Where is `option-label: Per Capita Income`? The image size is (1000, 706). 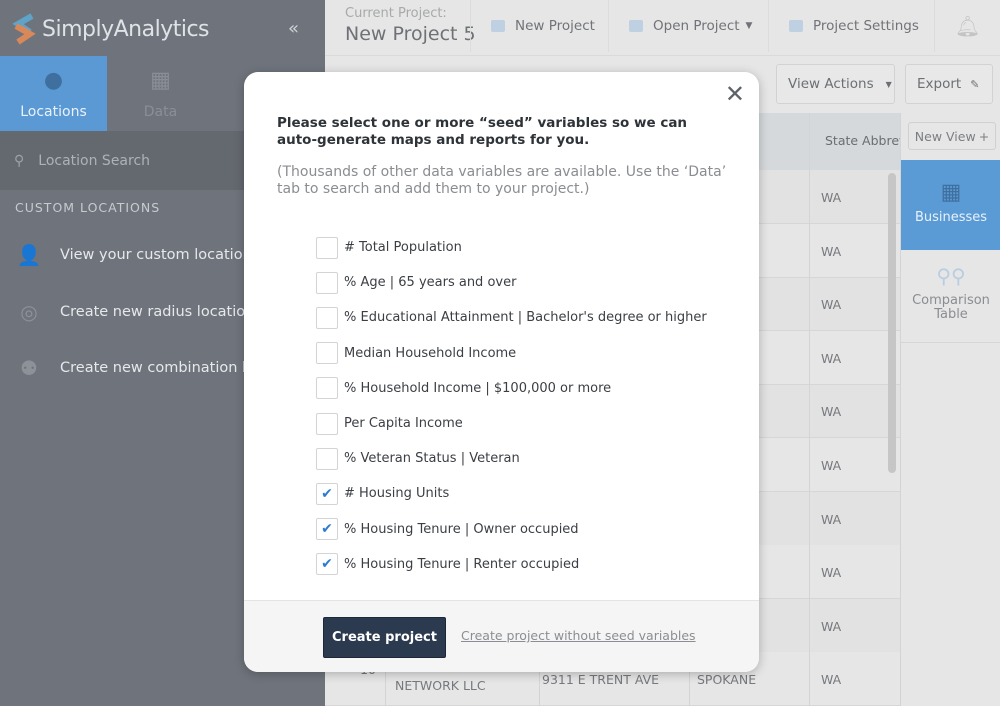
option-label: Per Capita Income is located at coordinates (403, 424).